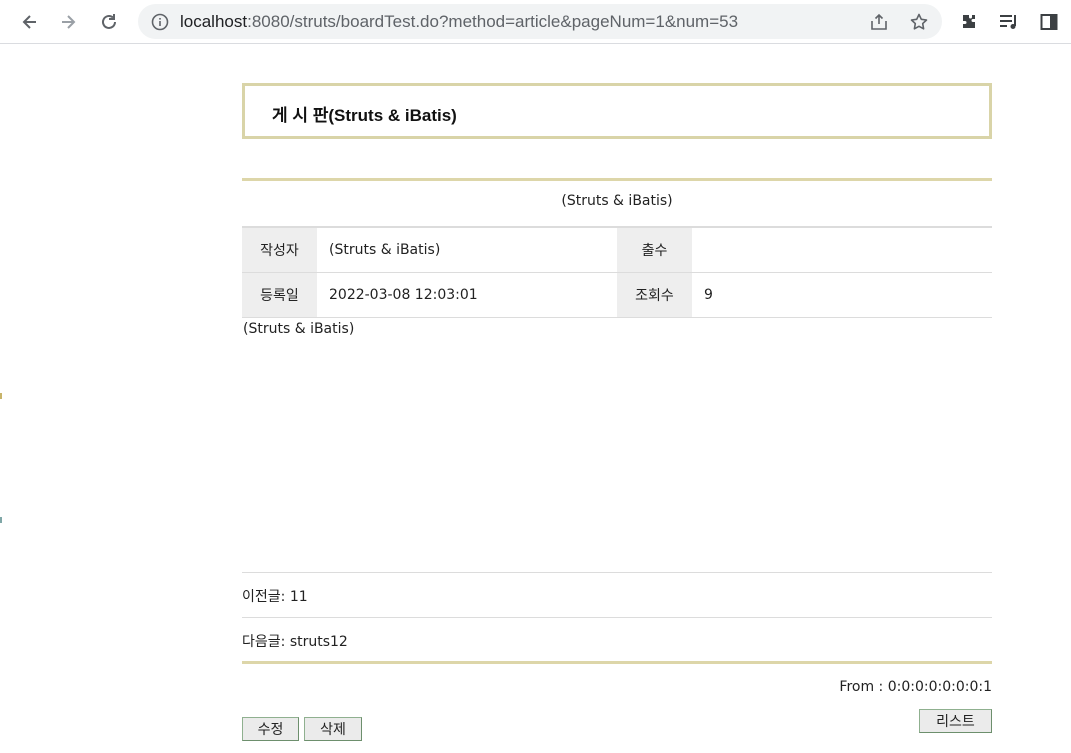 This screenshot has width=1071, height=753. What do you see at coordinates (30, 22) in the screenshot?
I see `back-arrow-icon` at bounding box center [30, 22].